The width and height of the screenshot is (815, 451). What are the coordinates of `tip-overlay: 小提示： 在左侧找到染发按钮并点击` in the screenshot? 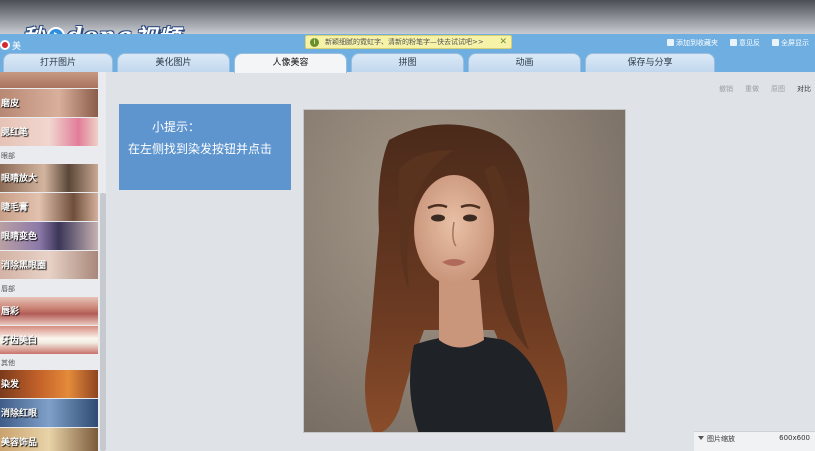 It's located at (205, 147).